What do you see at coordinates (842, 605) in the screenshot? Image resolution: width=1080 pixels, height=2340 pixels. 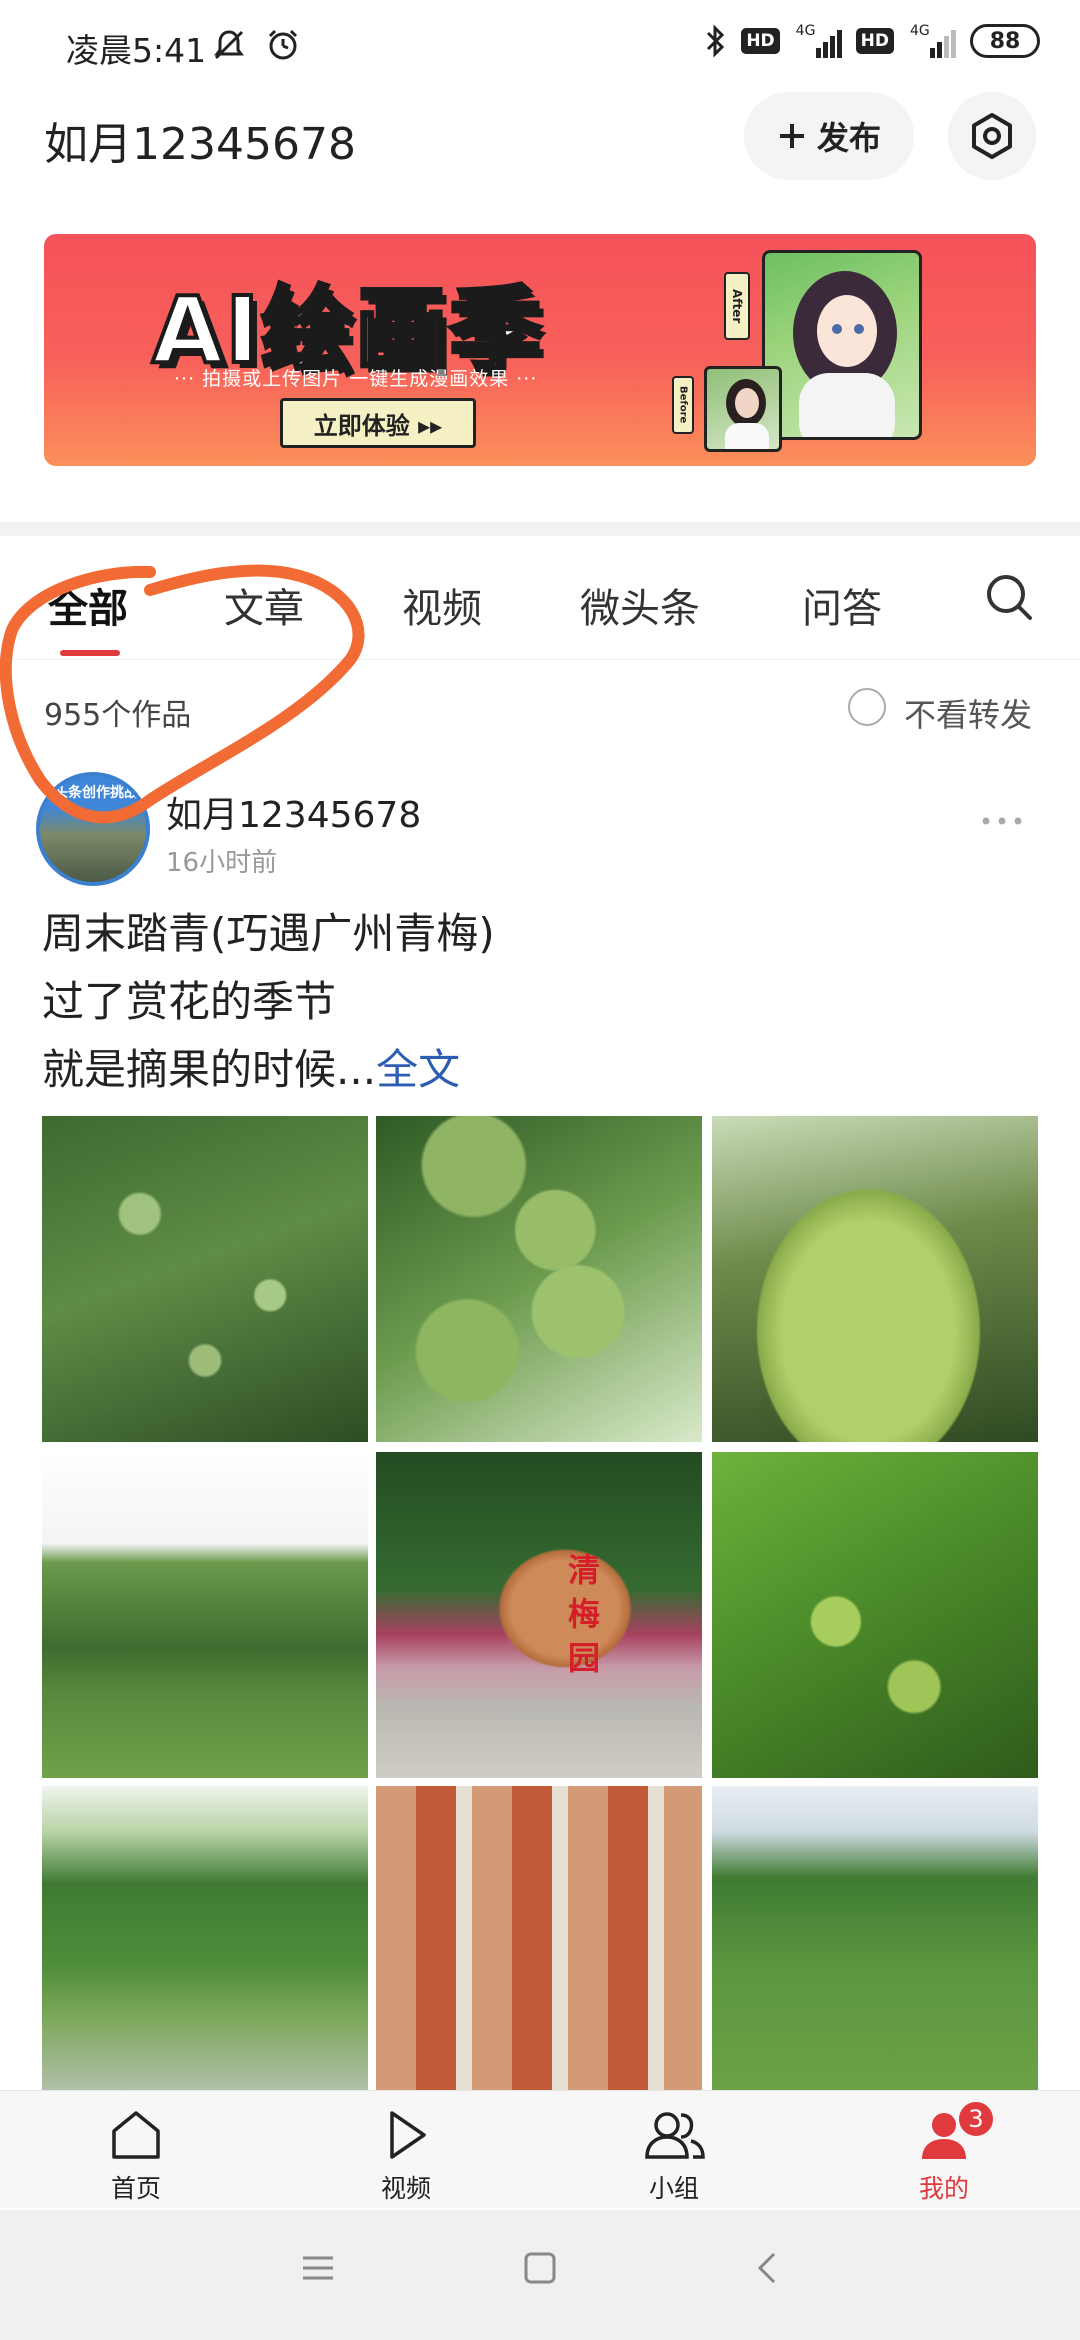 I see `tab-qa: 问答` at bounding box center [842, 605].